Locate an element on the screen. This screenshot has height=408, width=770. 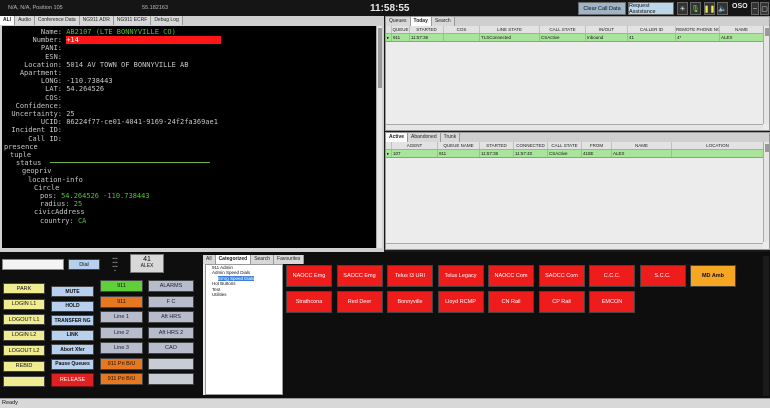
call-button-mute: MUTE is located at coordinates (72, 291).